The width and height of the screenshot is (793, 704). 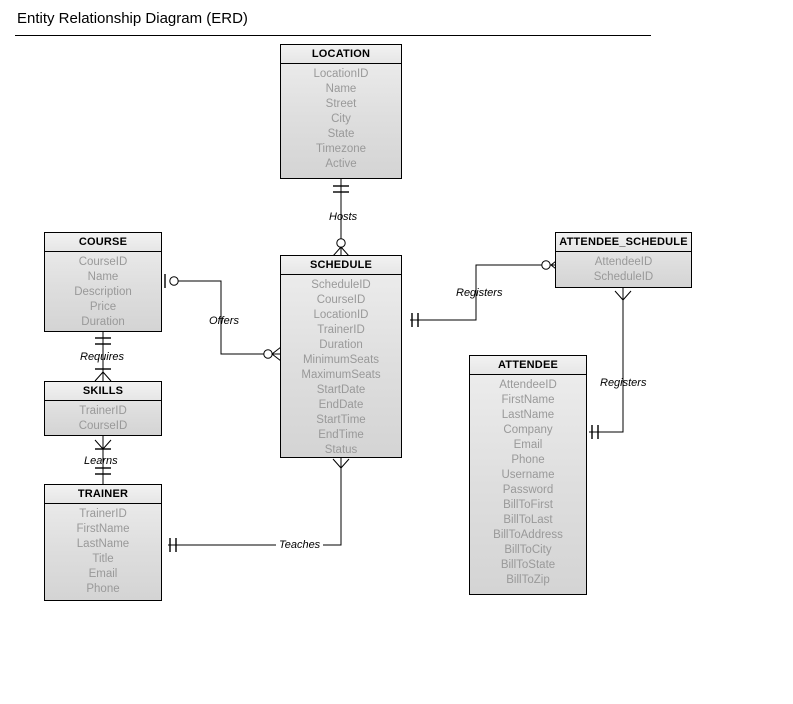 I want to click on entity-course-title: COURSE, so click(x=103, y=242).